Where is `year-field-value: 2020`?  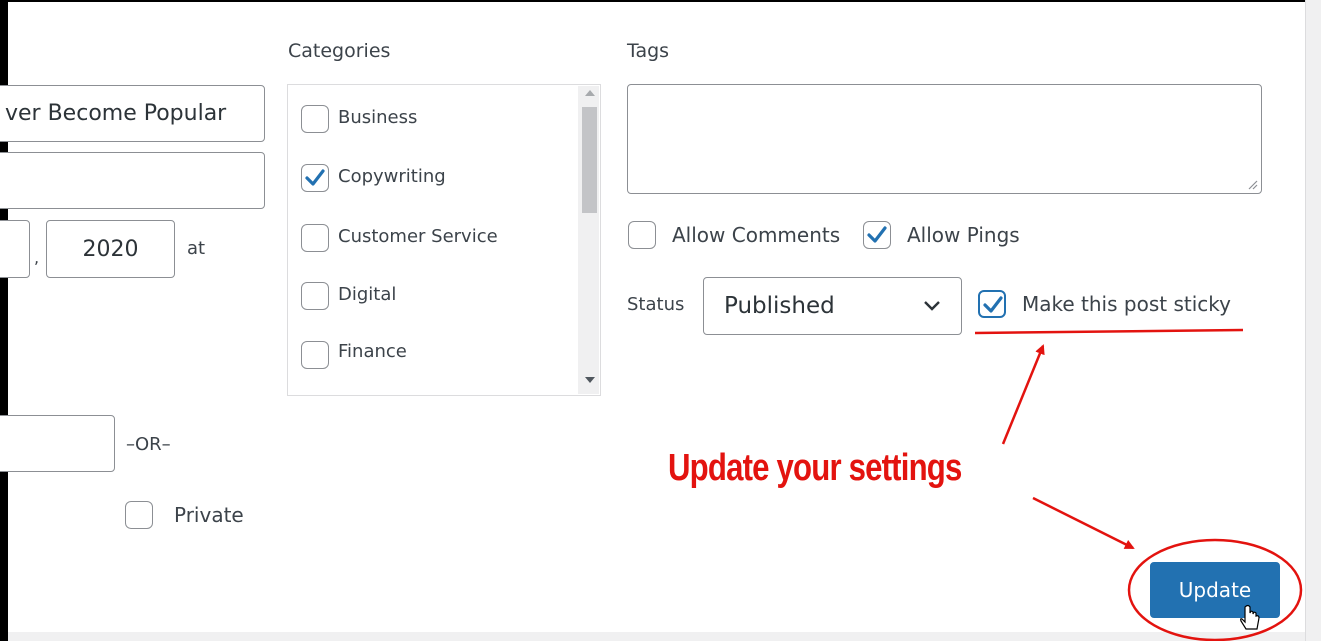 year-field-value: 2020 is located at coordinates (110, 249).